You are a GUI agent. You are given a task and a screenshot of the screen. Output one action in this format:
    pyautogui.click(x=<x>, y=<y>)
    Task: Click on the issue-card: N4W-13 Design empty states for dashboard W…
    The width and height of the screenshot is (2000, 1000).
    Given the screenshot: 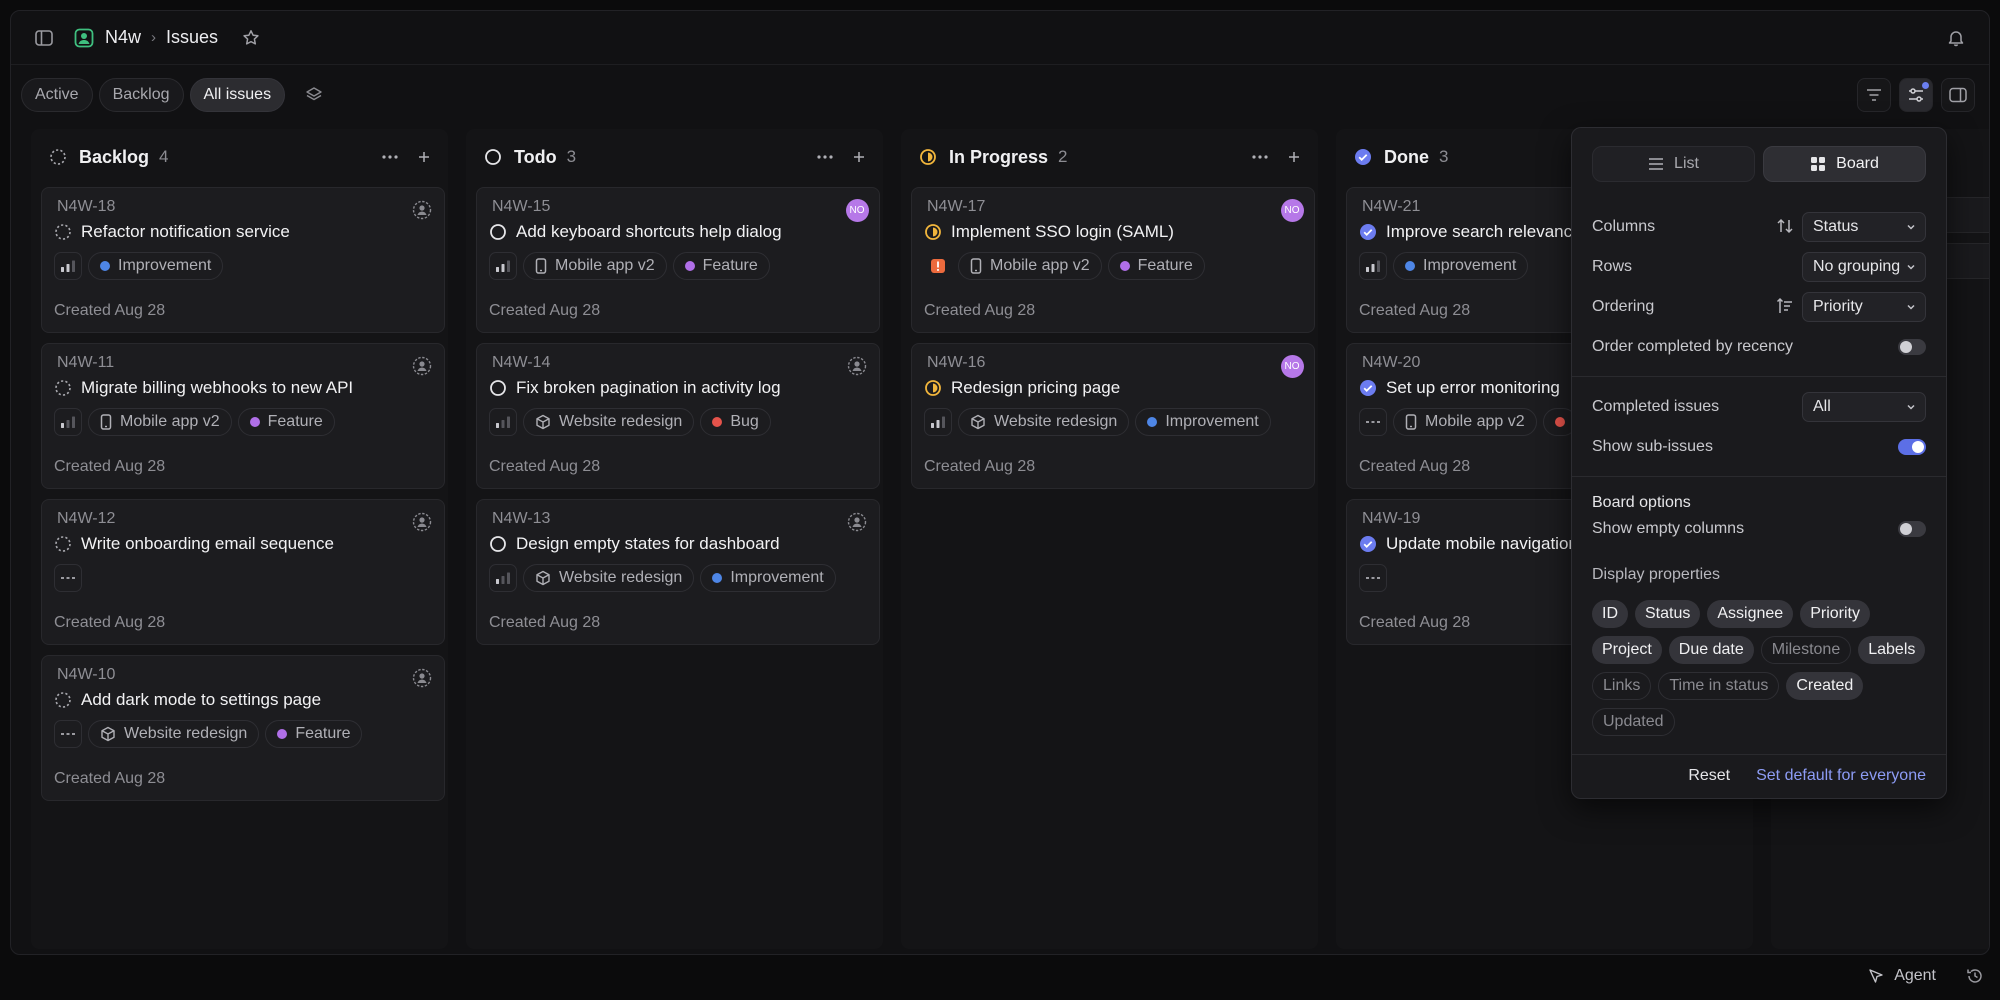 What is the action you would take?
    pyautogui.click(x=678, y=572)
    